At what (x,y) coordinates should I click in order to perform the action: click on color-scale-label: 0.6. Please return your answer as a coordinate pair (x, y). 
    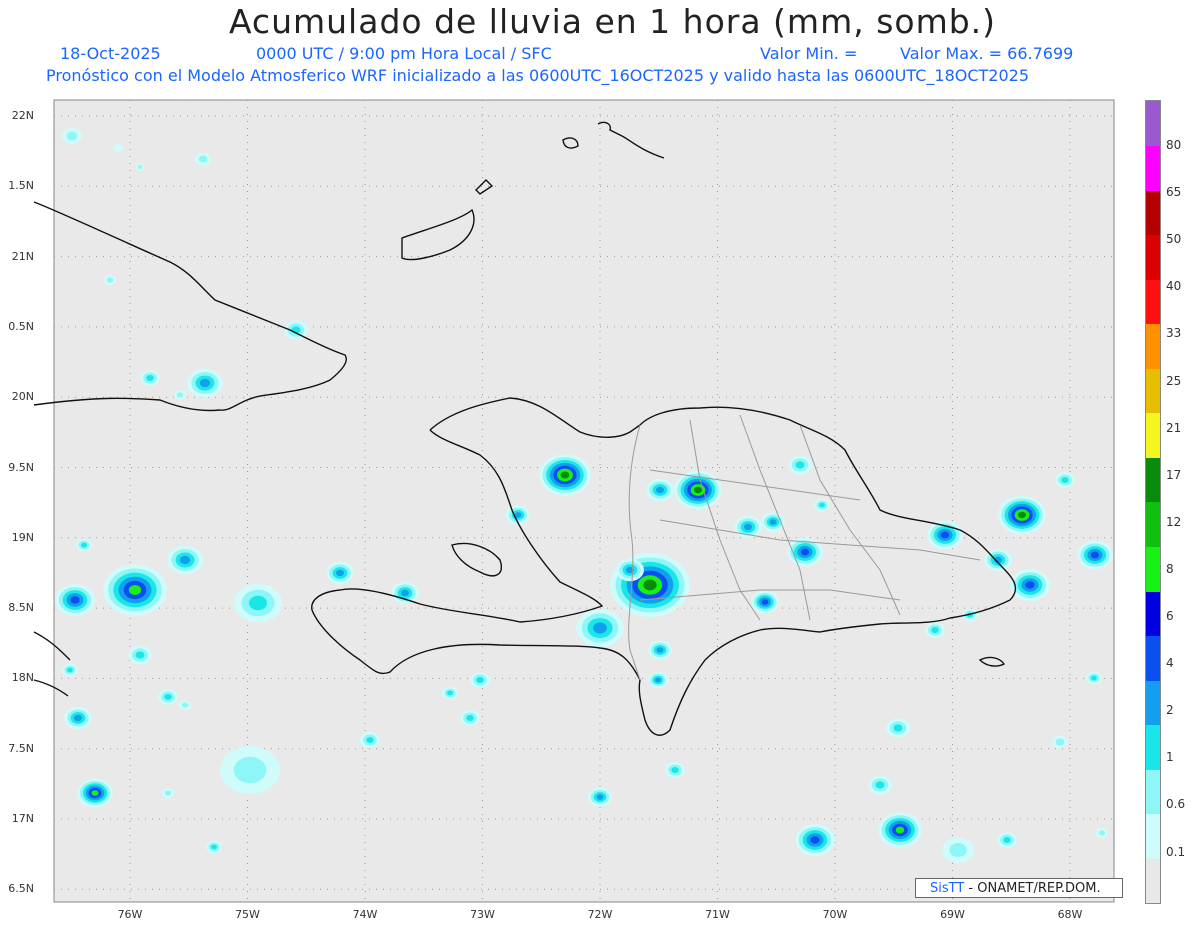
    Looking at the image, I should click on (1176, 804).